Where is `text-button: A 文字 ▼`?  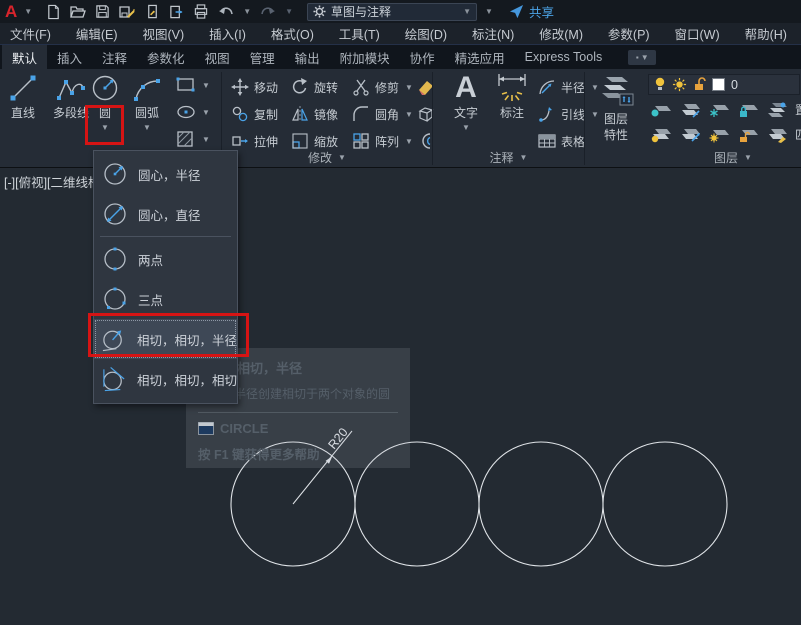 text-button: A 文字 ▼ is located at coordinates (466, 102).